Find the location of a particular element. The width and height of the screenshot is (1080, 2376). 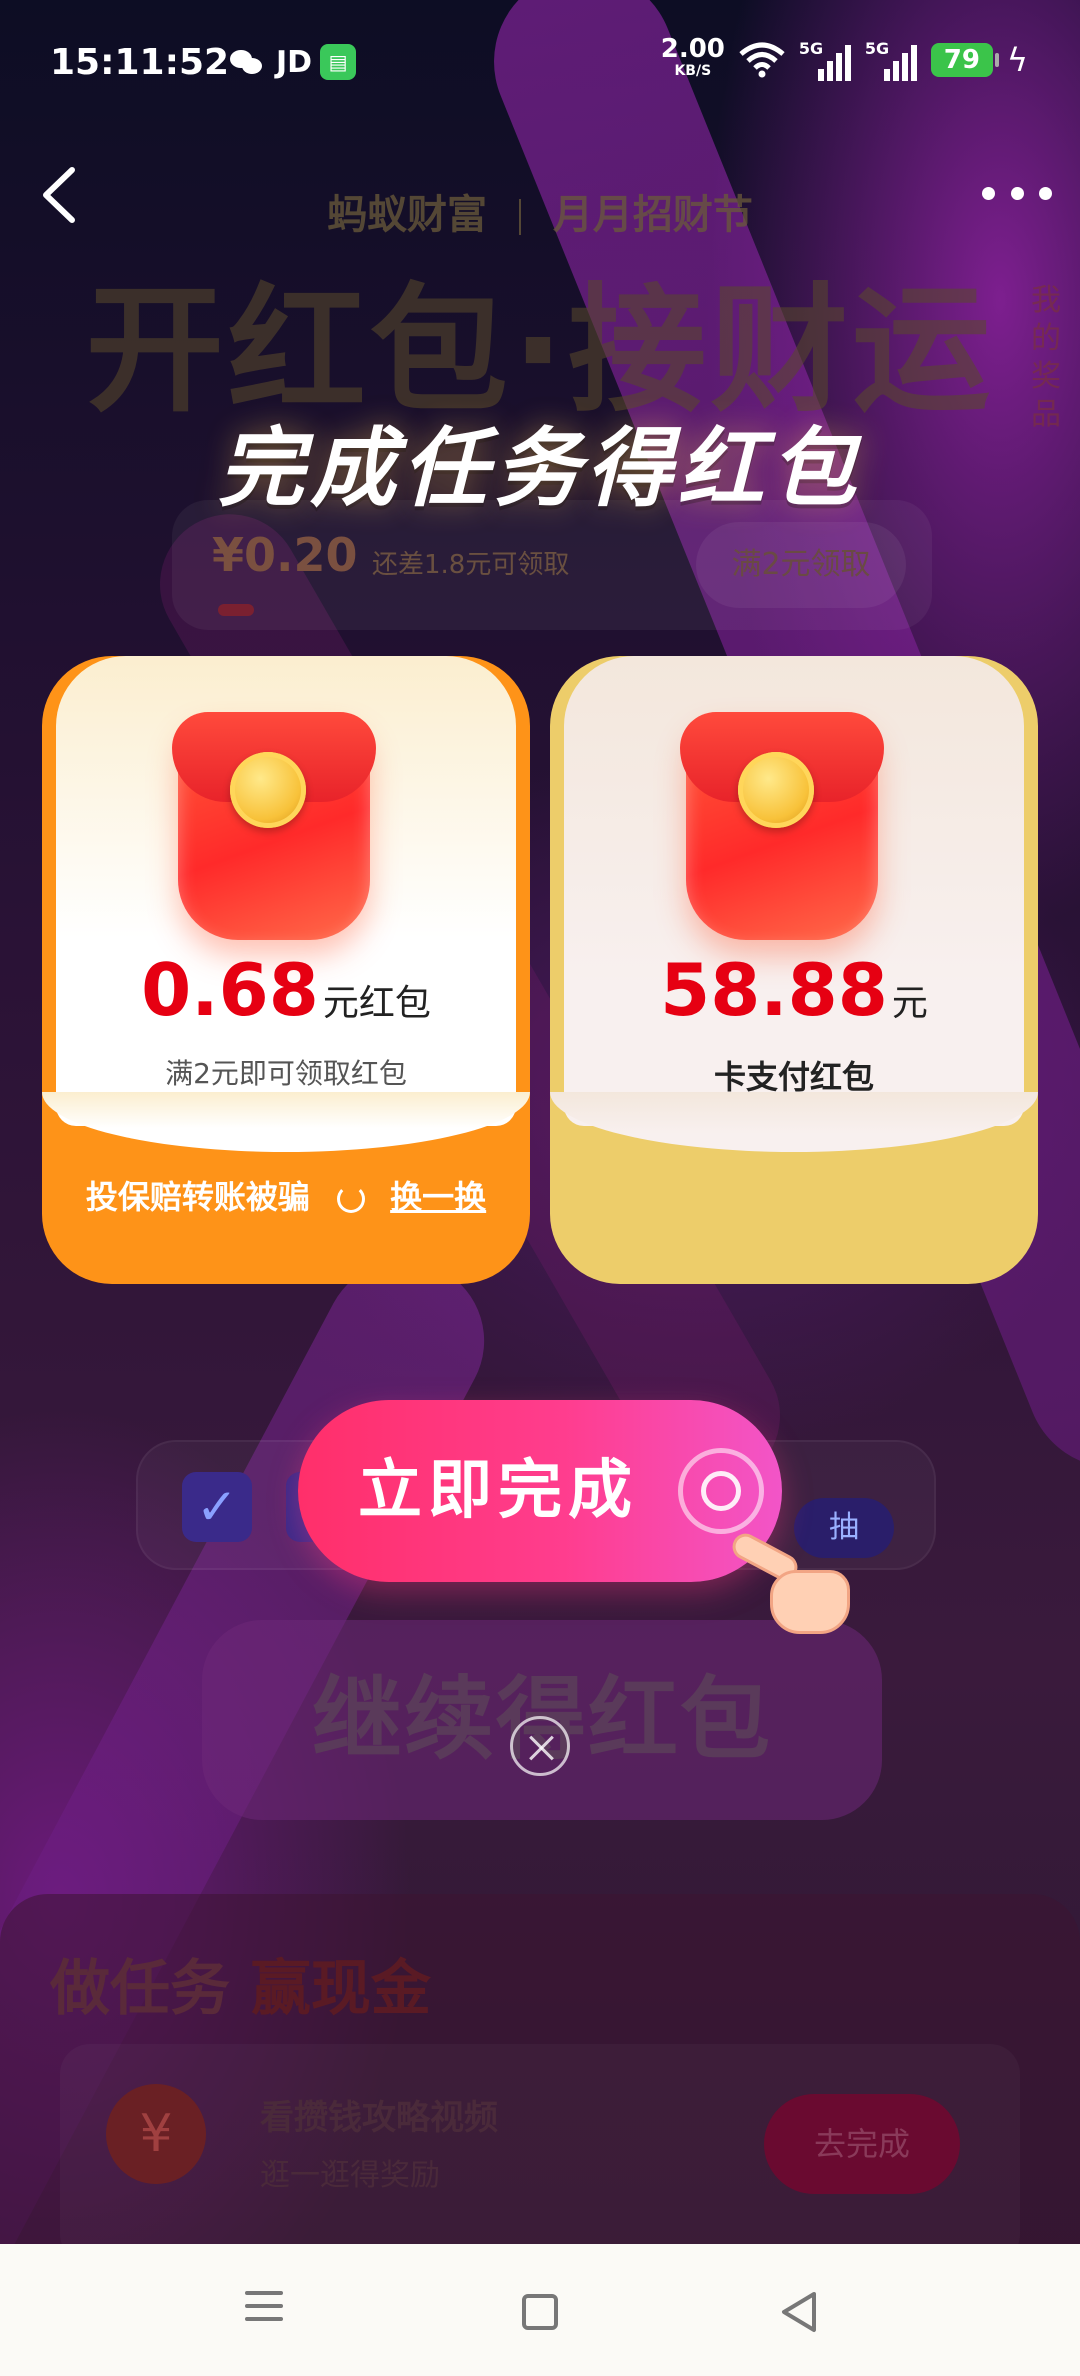

more-options-button is located at coordinates (1017, 193).